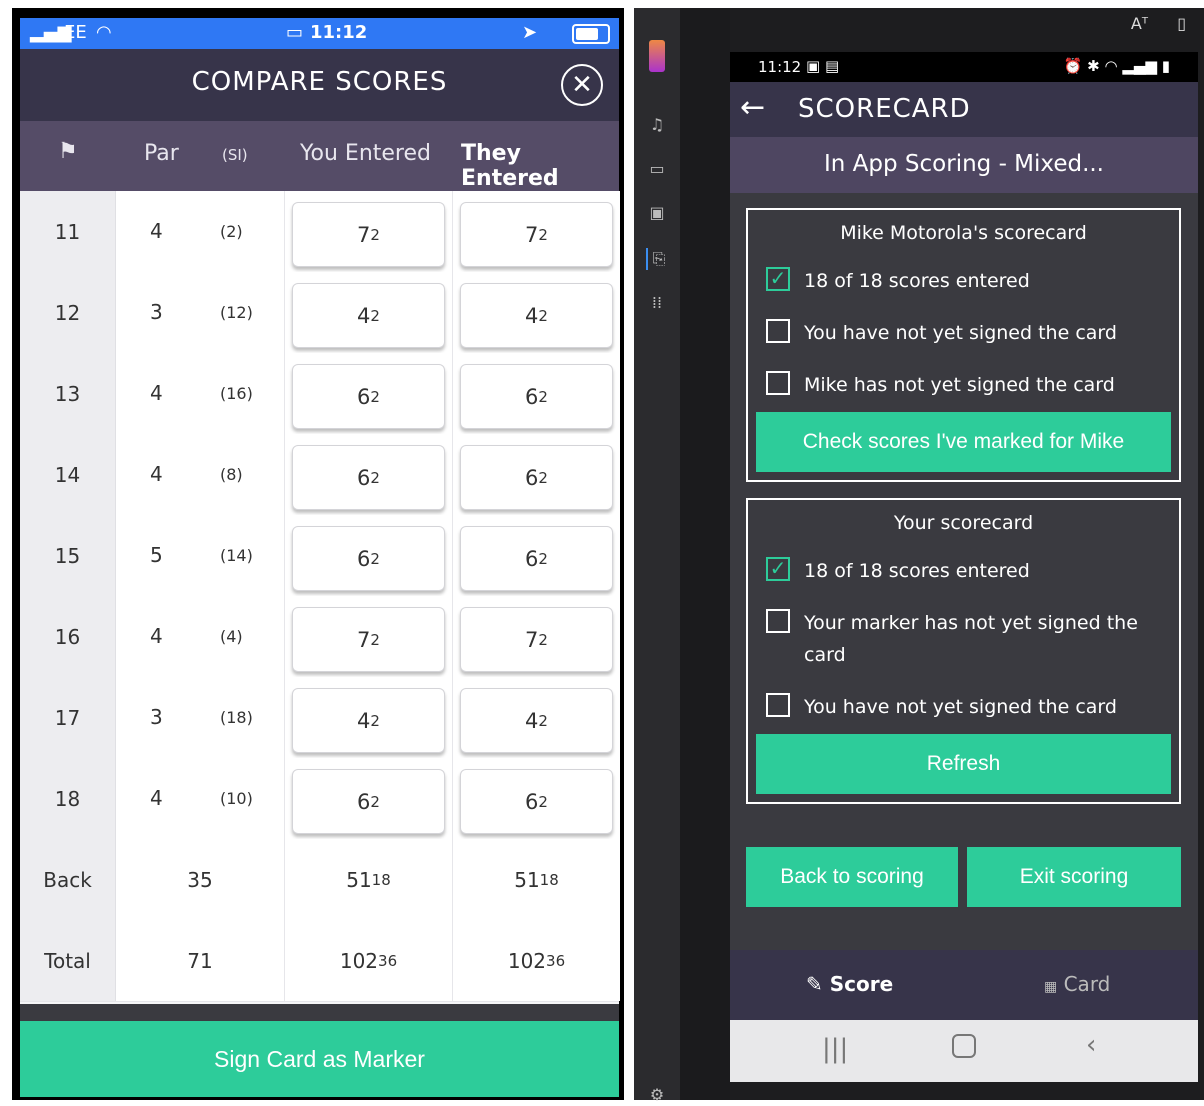  What do you see at coordinates (752, 107) in the screenshot?
I see `back-arrow-icon: ←` at bounding box center [752, 107].